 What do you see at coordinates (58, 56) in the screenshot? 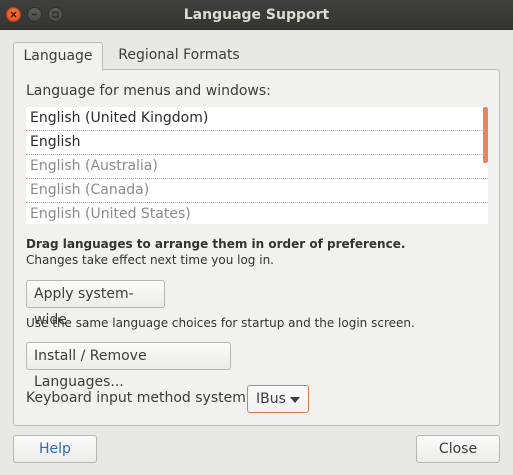
I see `tab-language: Language` at bounding box center [58, 56].